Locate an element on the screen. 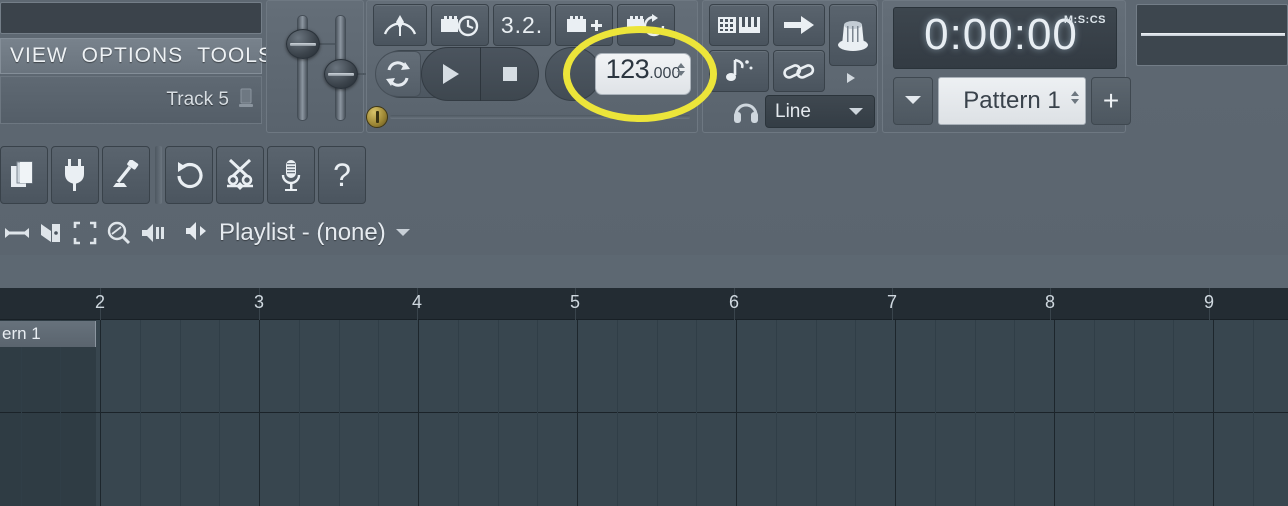 This screenshot has height=506, width=1288. pattern-length-label: 3.2. is located at coordinates (522, 24).